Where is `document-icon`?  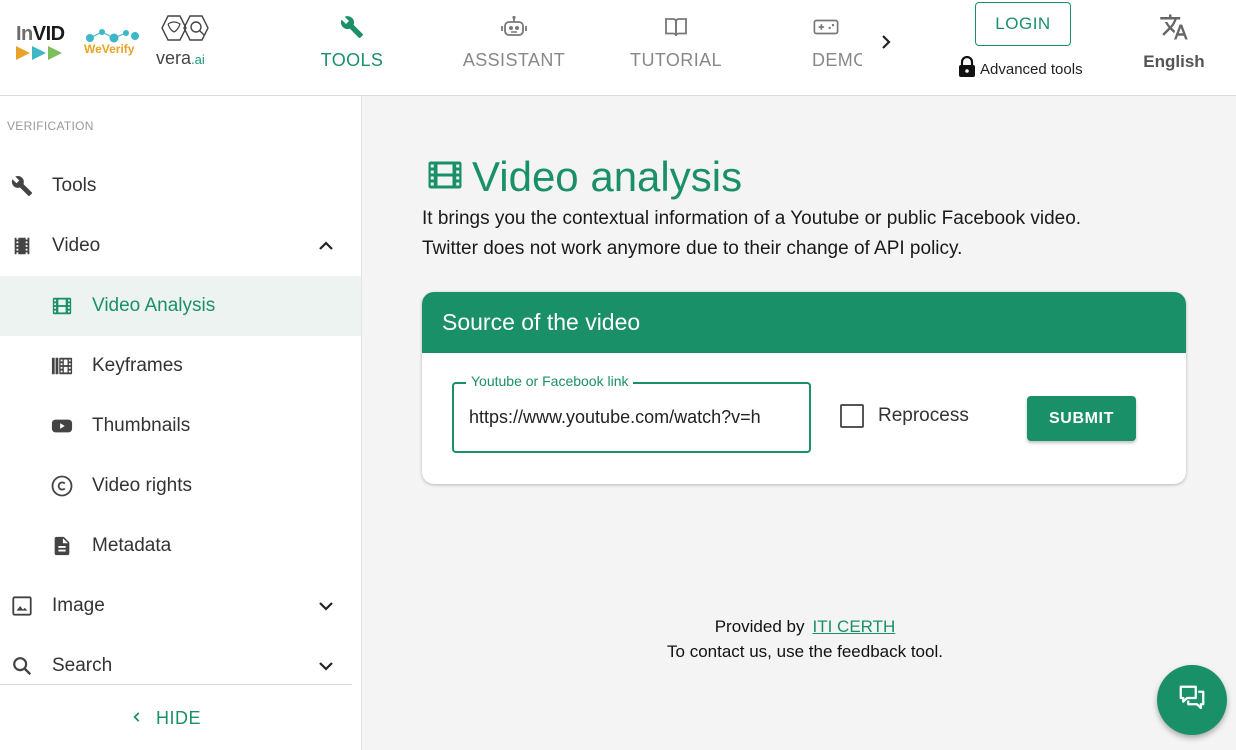 document-icon is located at coordinates (62, 546).